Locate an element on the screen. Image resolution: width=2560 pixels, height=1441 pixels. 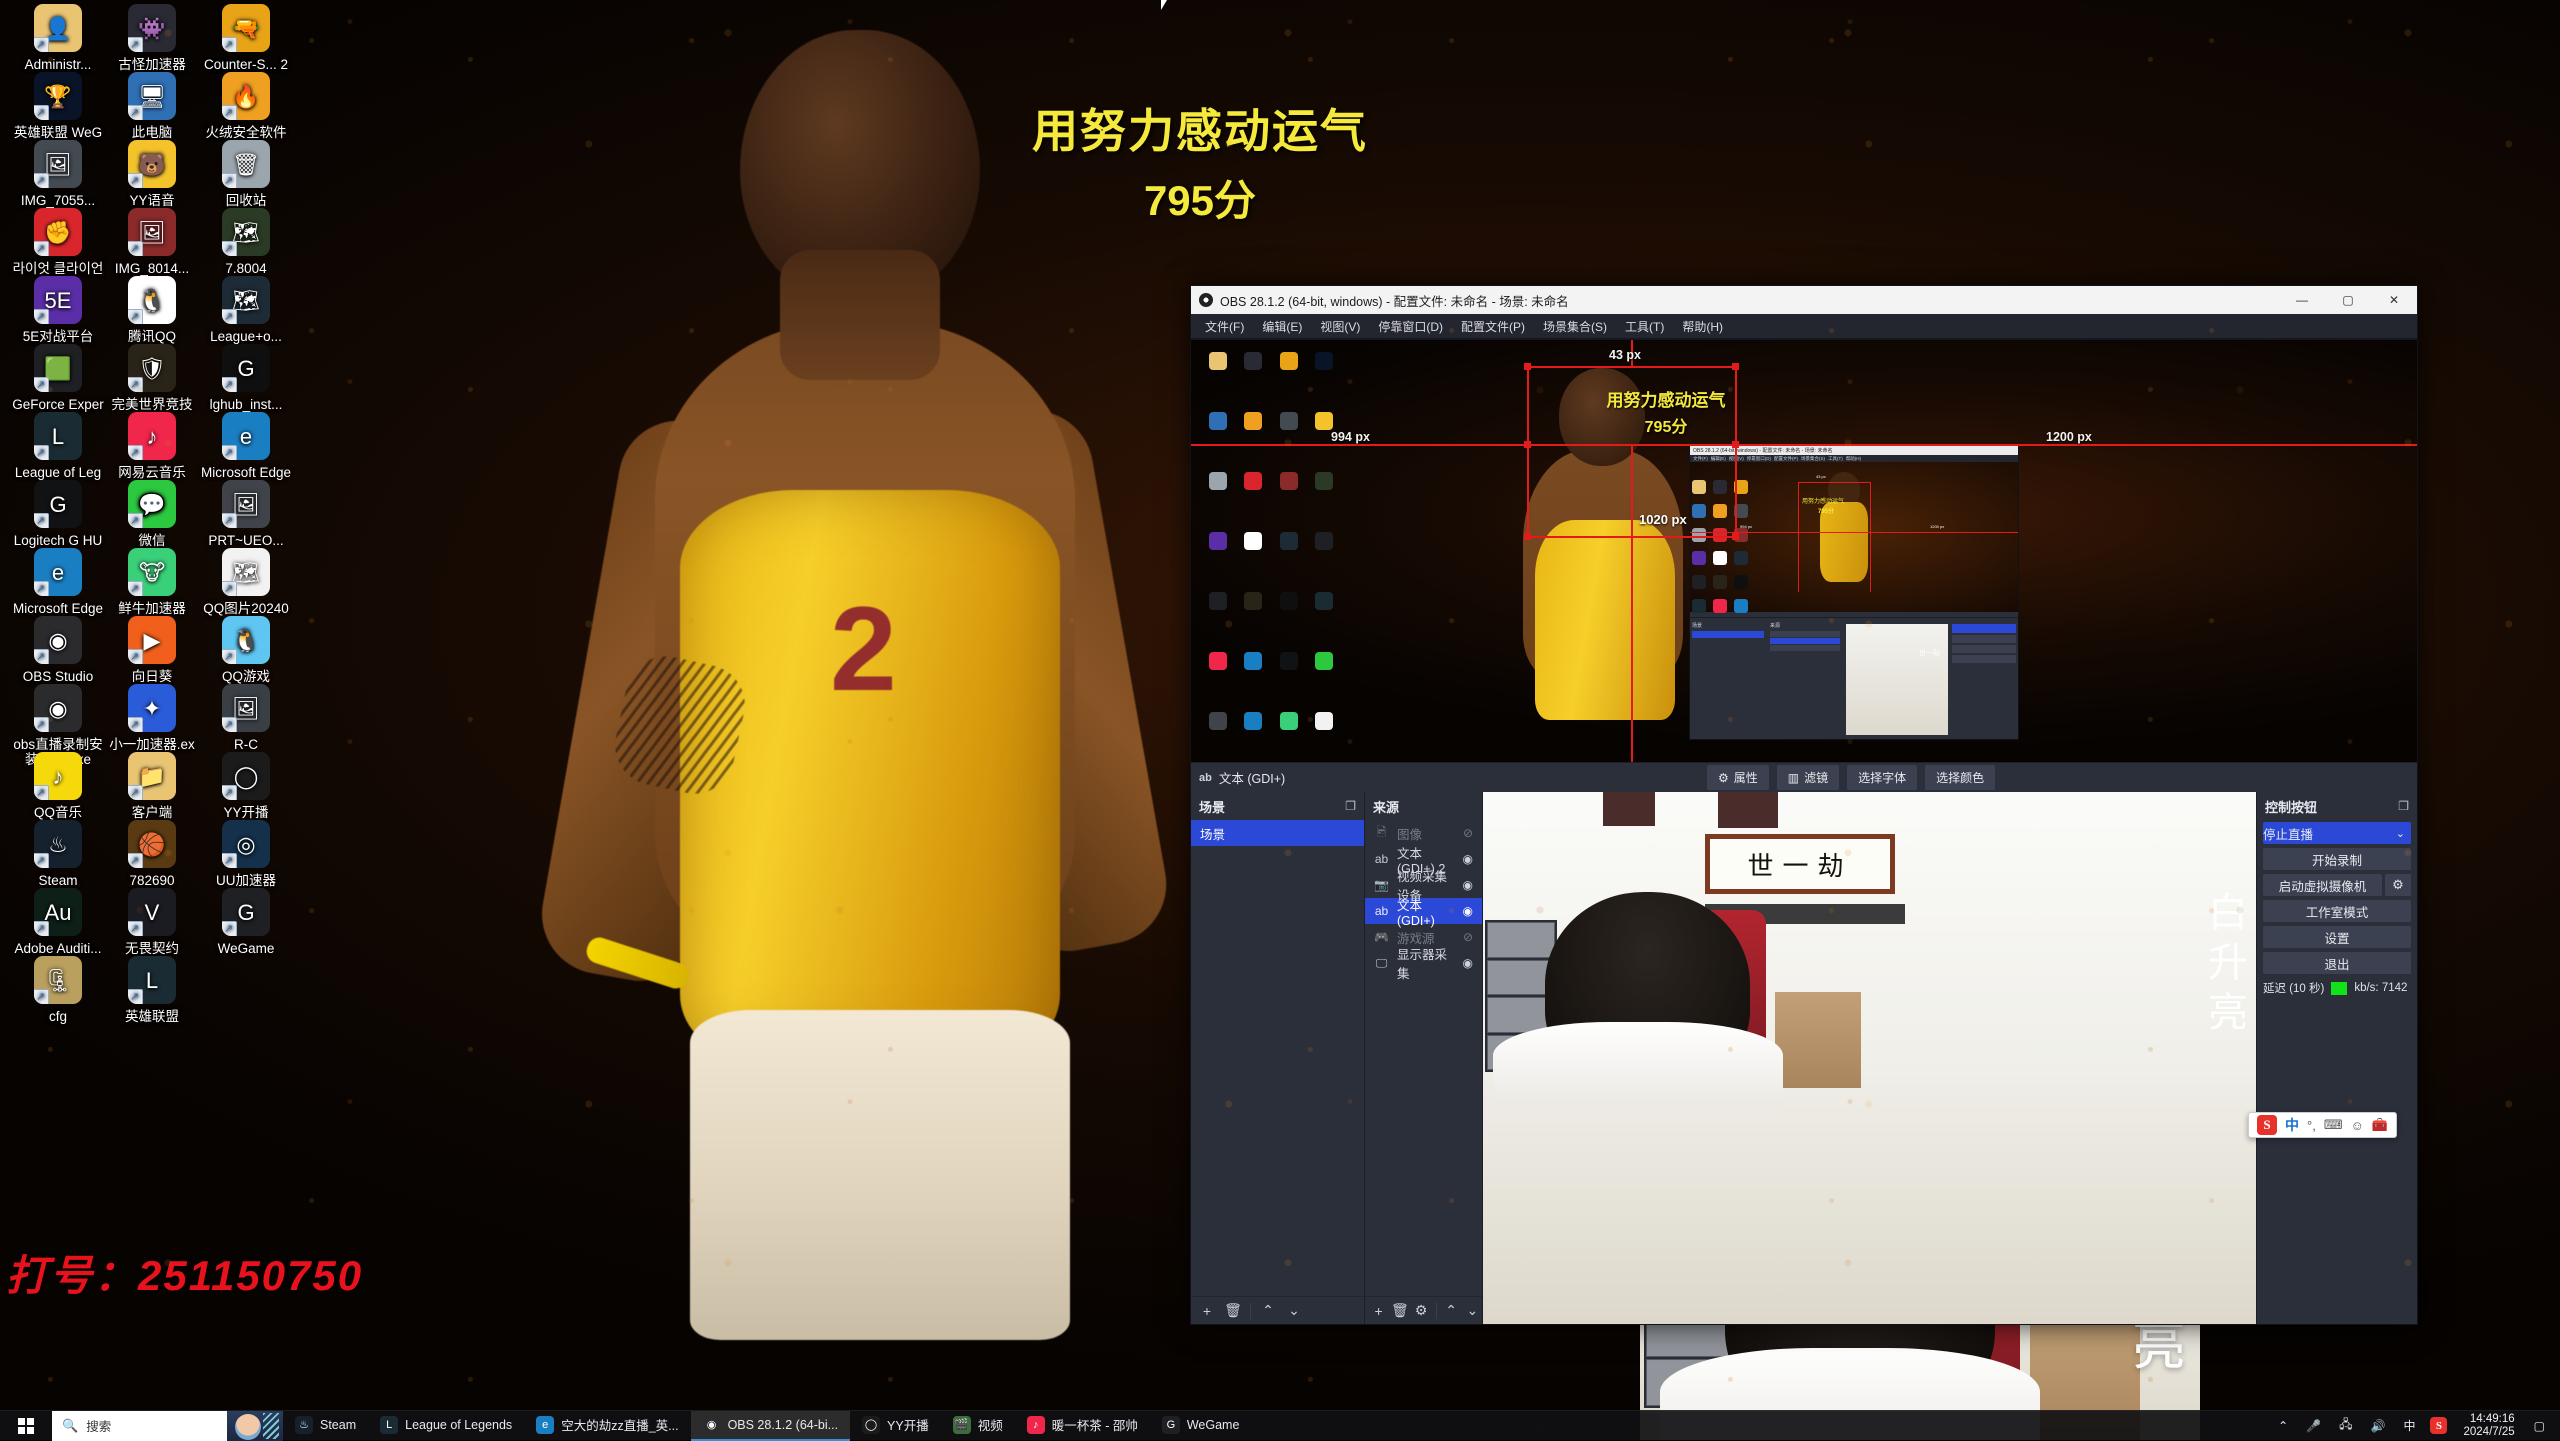
select-font-button: 选择字体 is located at coordinates (1882, 777).